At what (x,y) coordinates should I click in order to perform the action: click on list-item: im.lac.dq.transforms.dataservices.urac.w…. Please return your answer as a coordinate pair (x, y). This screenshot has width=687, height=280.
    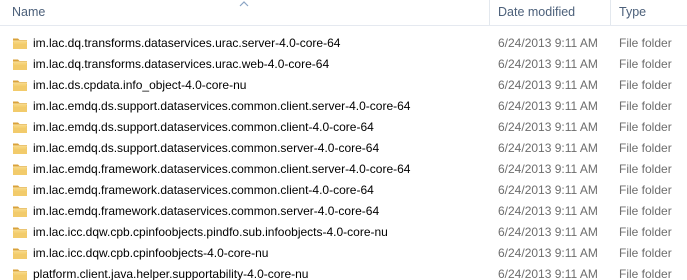
    Looking at the image, I should click on (343, 64).